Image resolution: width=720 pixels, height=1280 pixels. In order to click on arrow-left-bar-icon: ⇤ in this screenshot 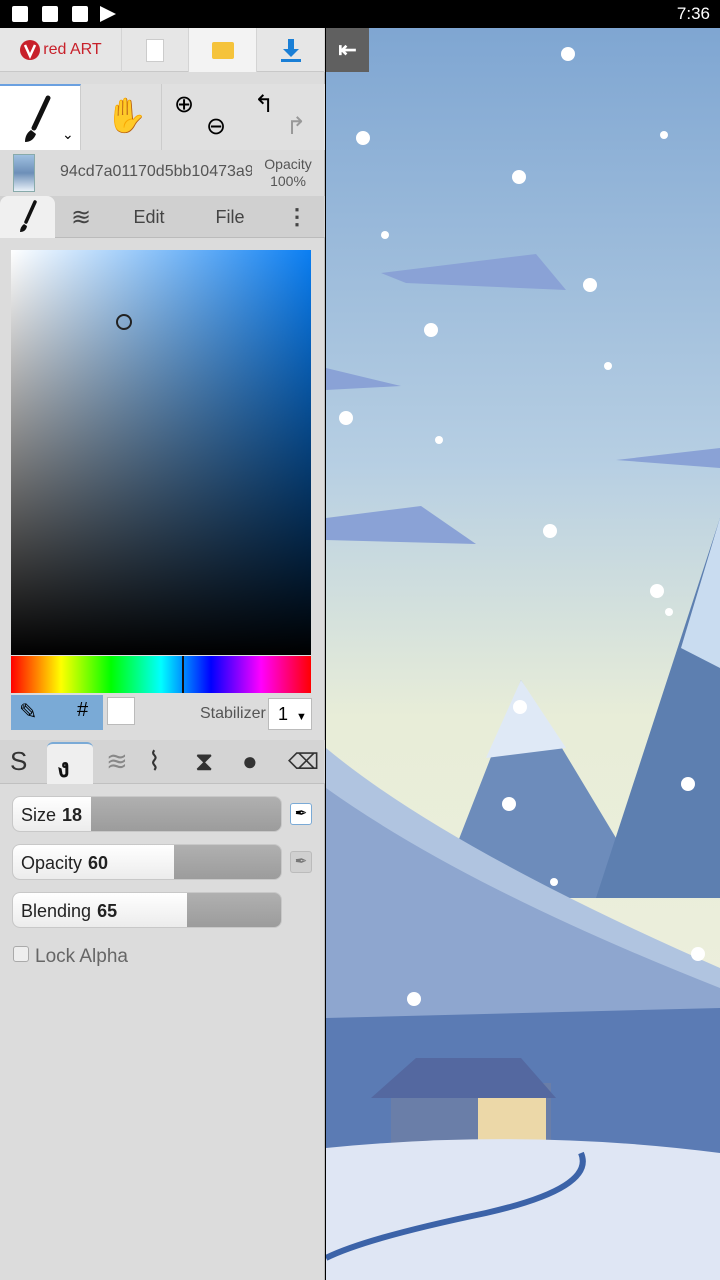, I will do `click(347, 49)`.